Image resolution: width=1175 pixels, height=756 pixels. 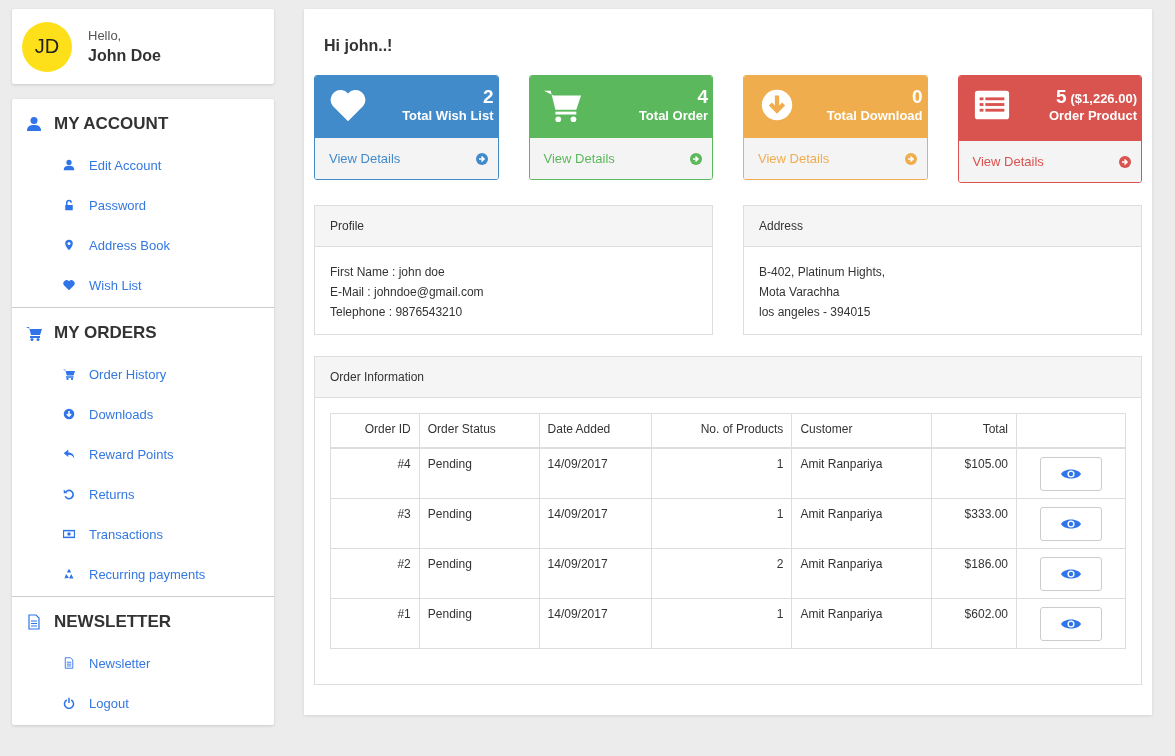 I want to click on table-cell: $105.00, so click(x=974, y=473).